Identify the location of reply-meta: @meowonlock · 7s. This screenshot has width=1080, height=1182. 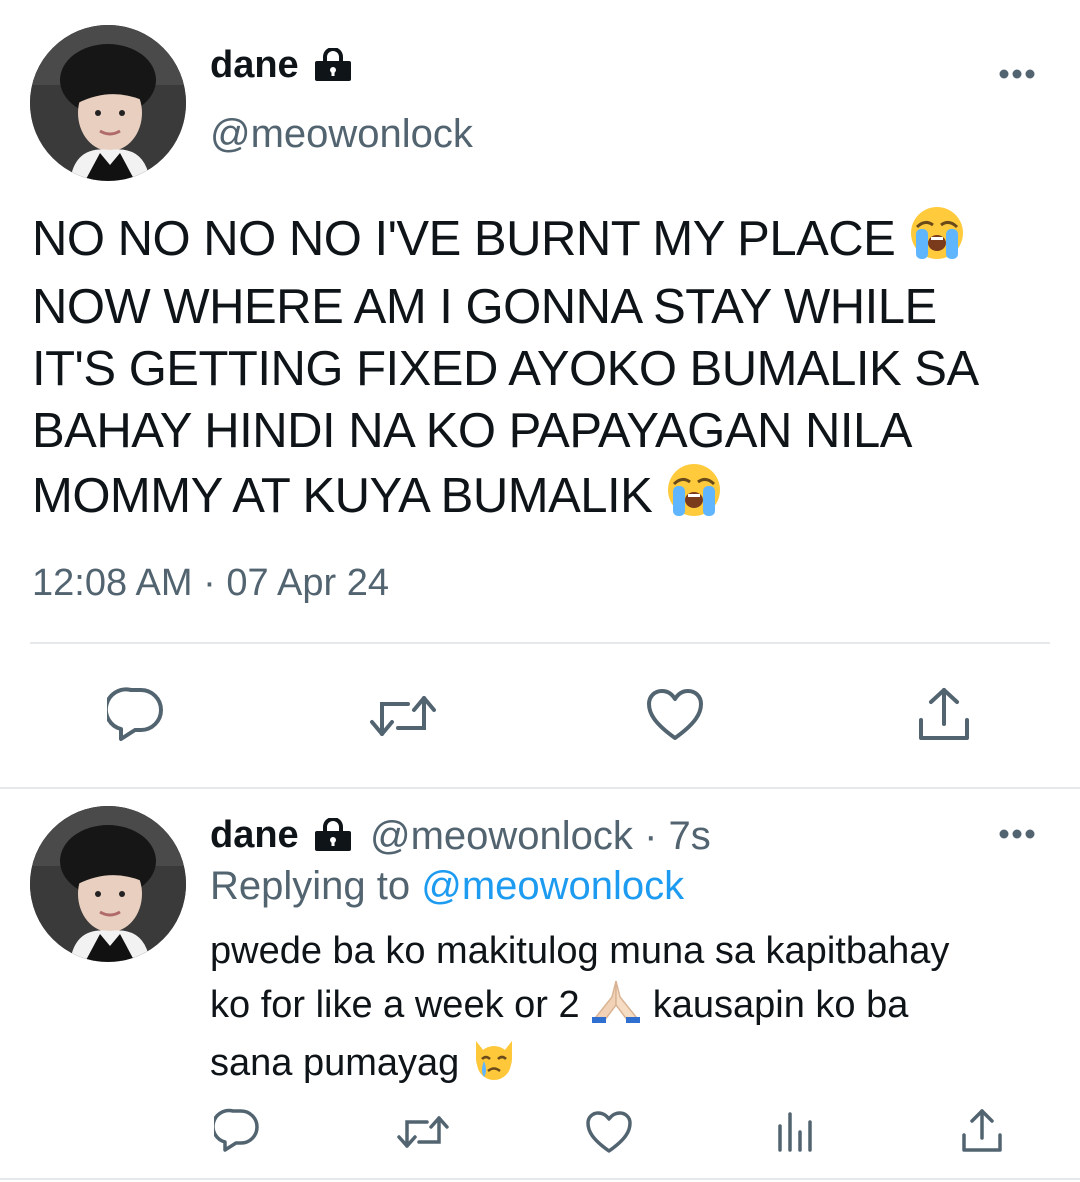
(540, 836).